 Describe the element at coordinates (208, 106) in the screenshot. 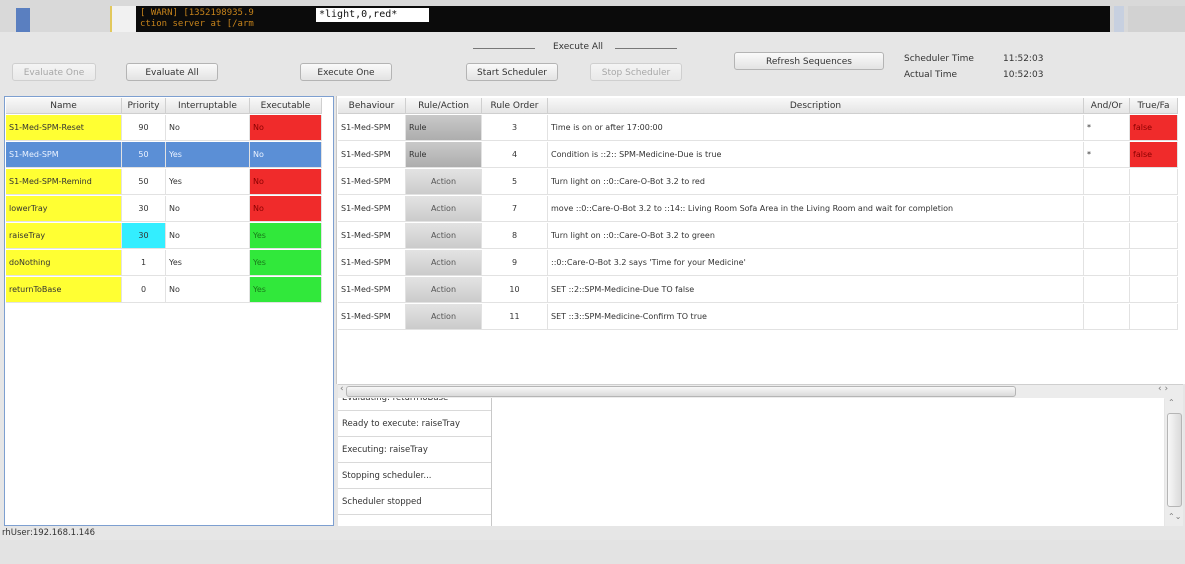

I see `column-header: Interruptable` at that location.